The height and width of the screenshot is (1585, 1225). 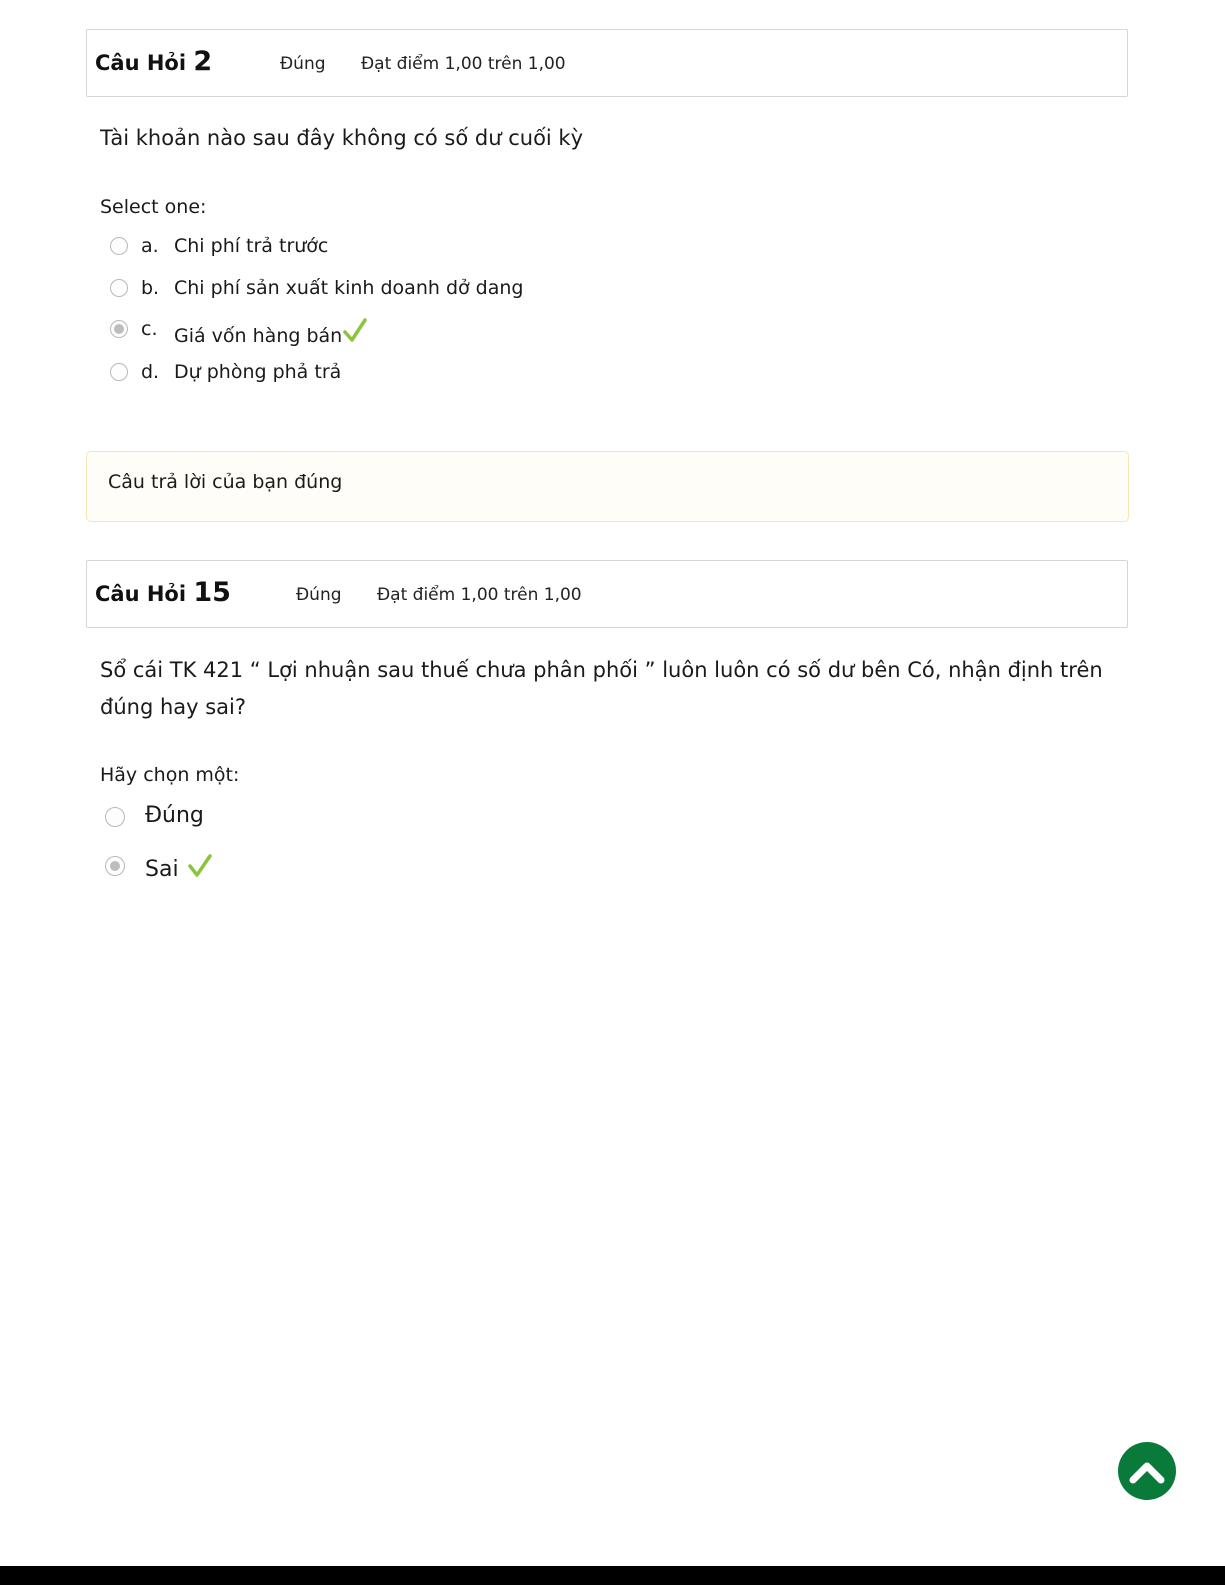 What do you see at coordinates (607, 63) in the screenshot?
I see `question-2-header: Câu Hỏi 2 Đúng Đạt điểm 1,00 trên 1,00` at bounding box center [607, 63].